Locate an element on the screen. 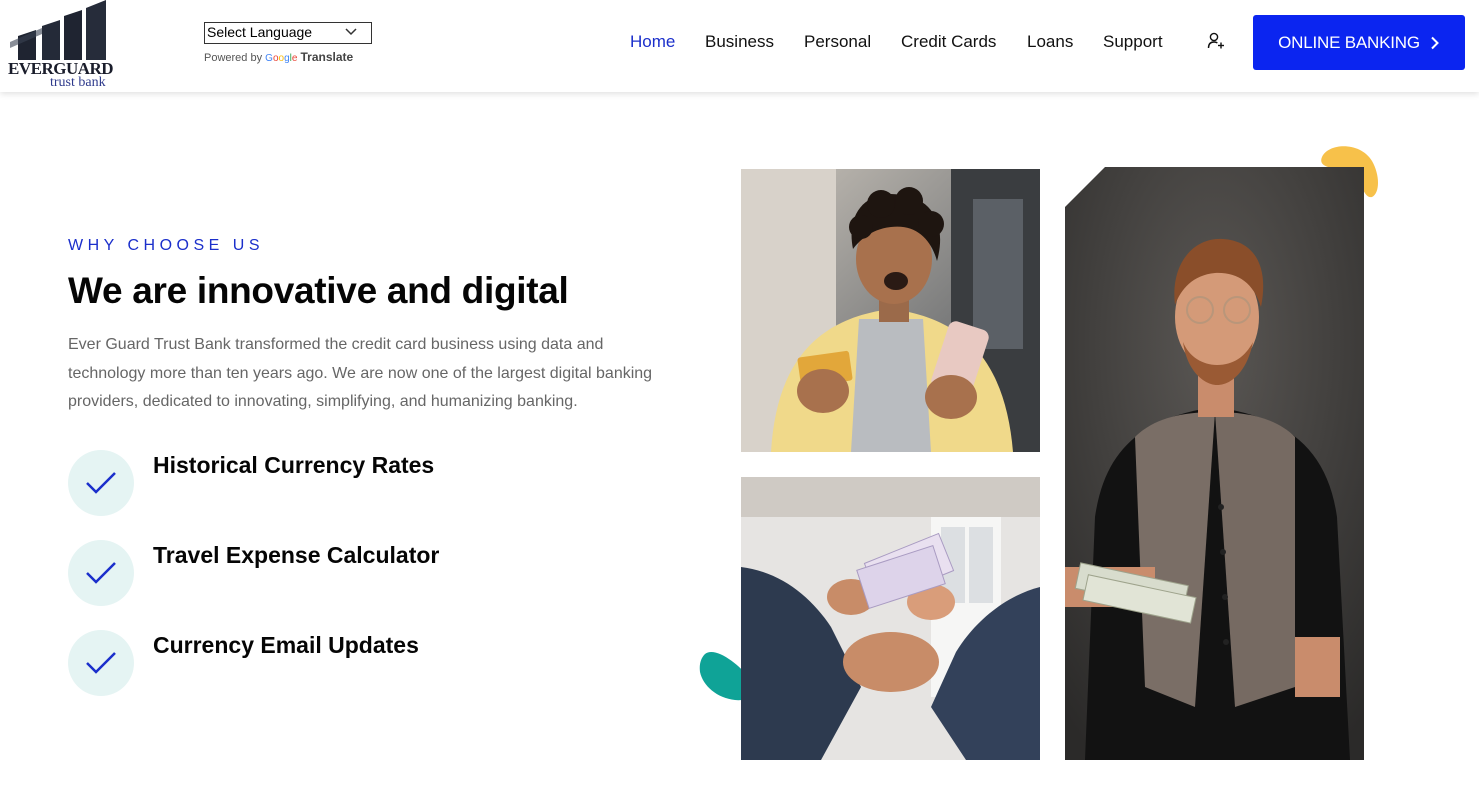 The height and width of the screenshot is (810, 1479). feature-label: Travel Expense Calculator is located at coordinates (296, 555).